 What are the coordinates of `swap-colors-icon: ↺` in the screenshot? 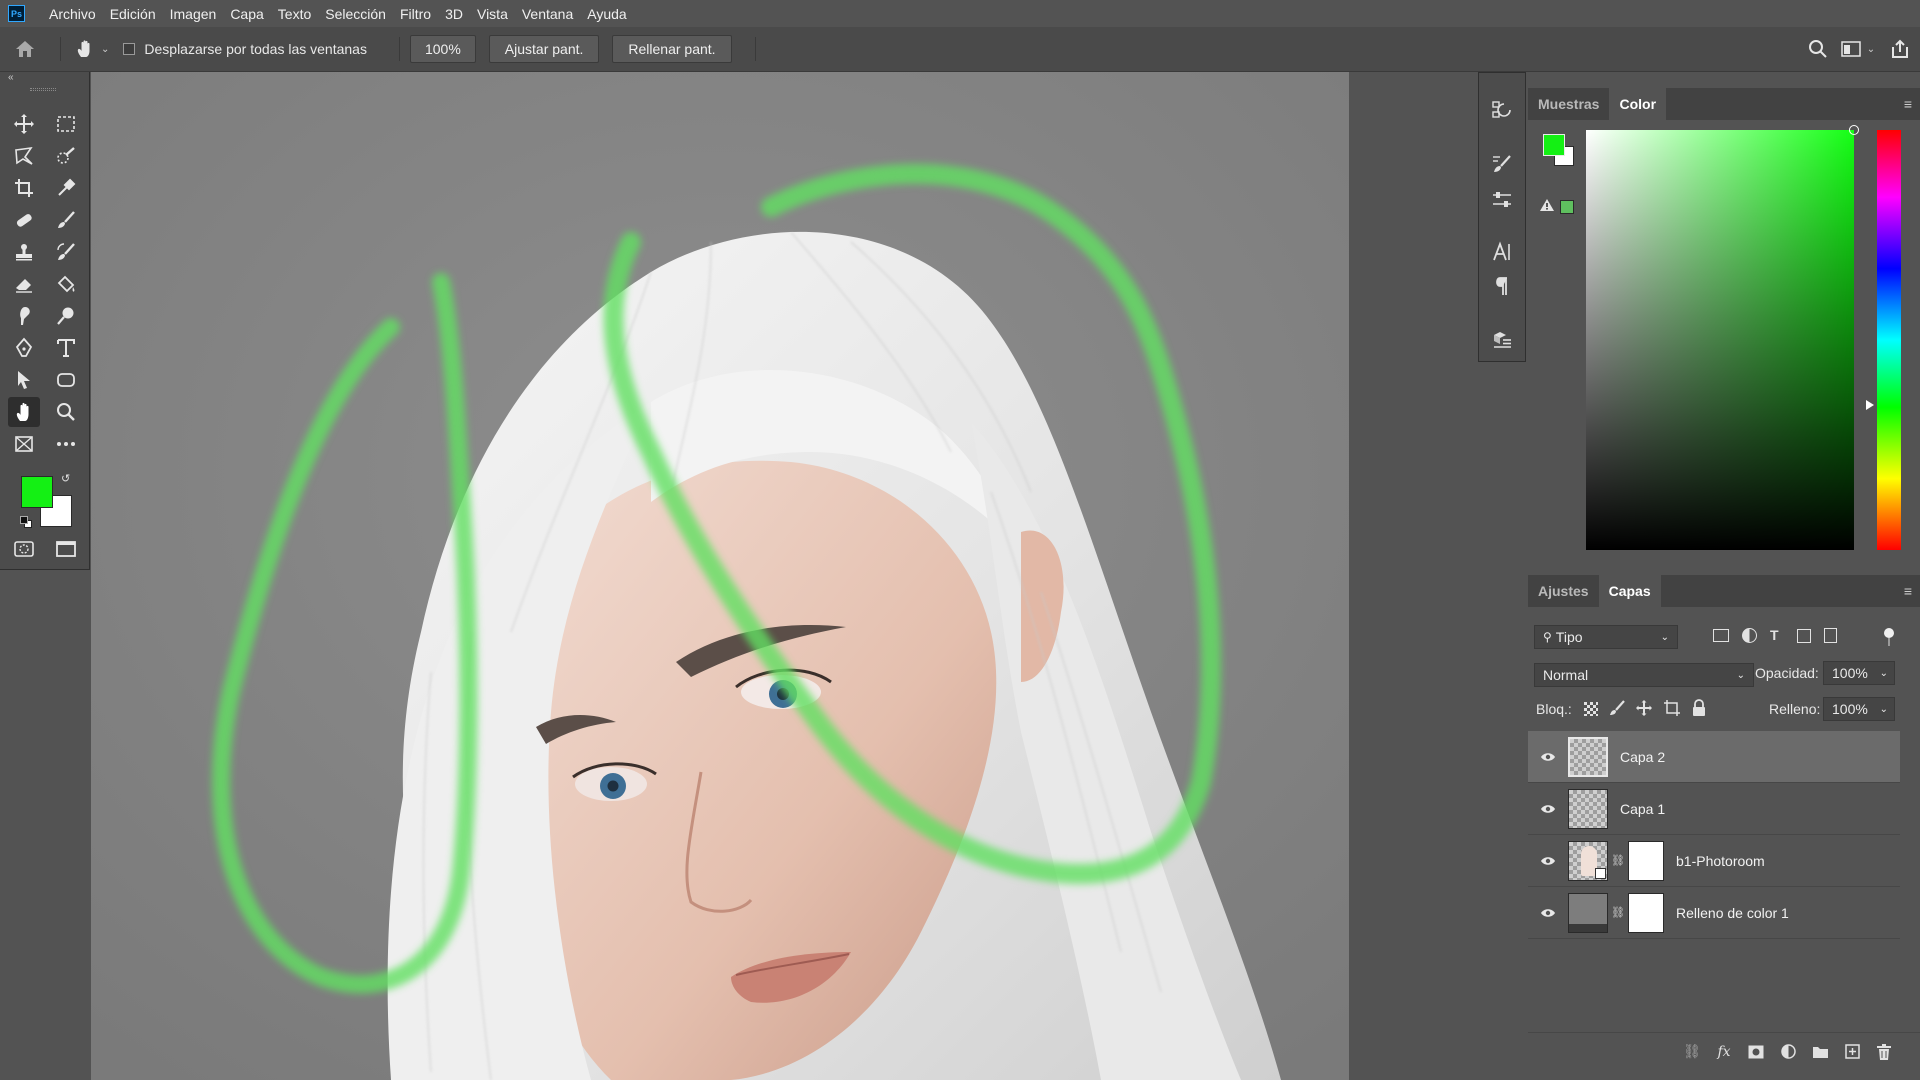 It's located at (65, 478).